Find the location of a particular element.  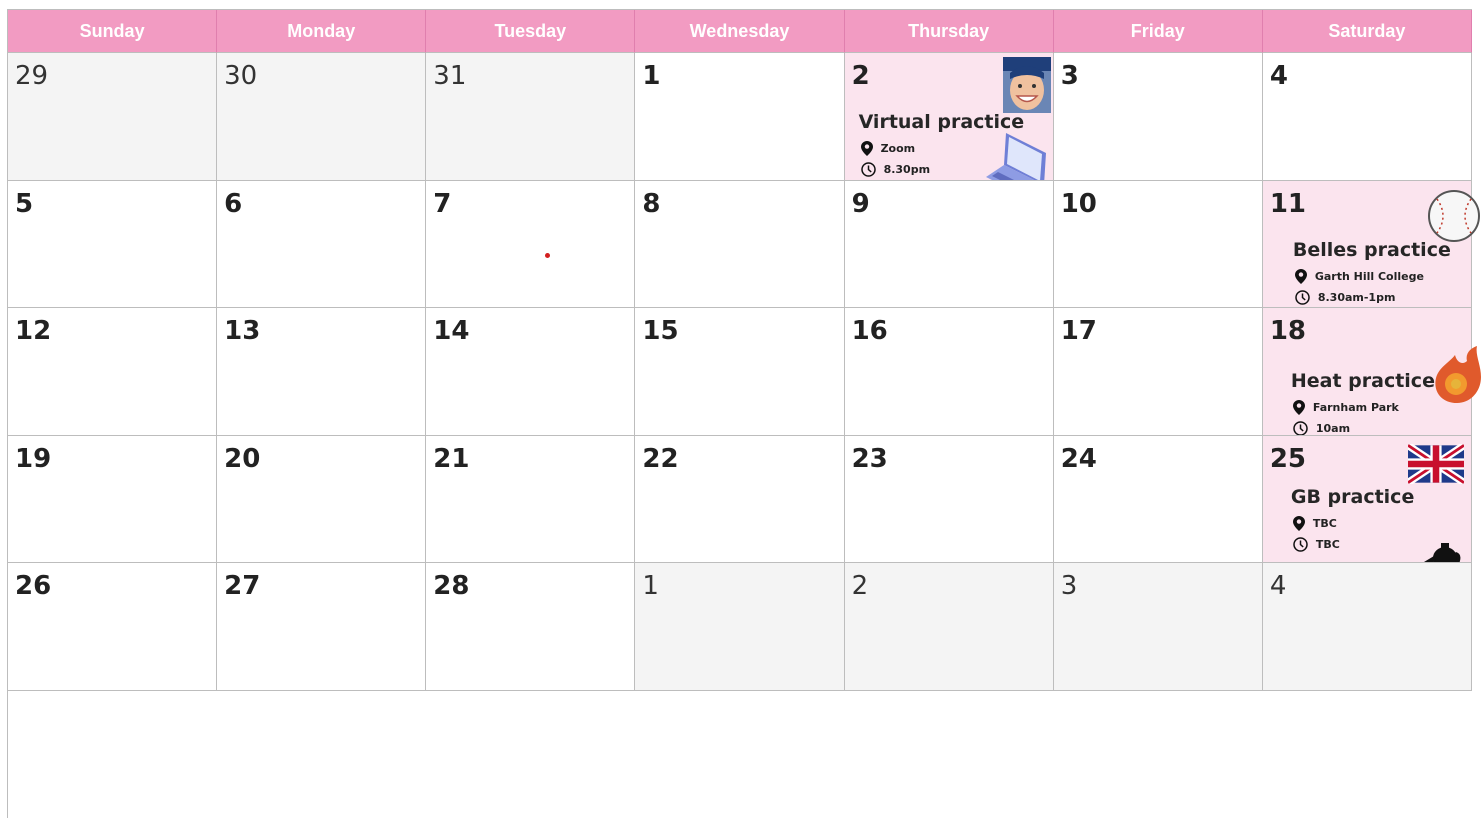

day-number: 25 is located at coordinates (1288, 458).